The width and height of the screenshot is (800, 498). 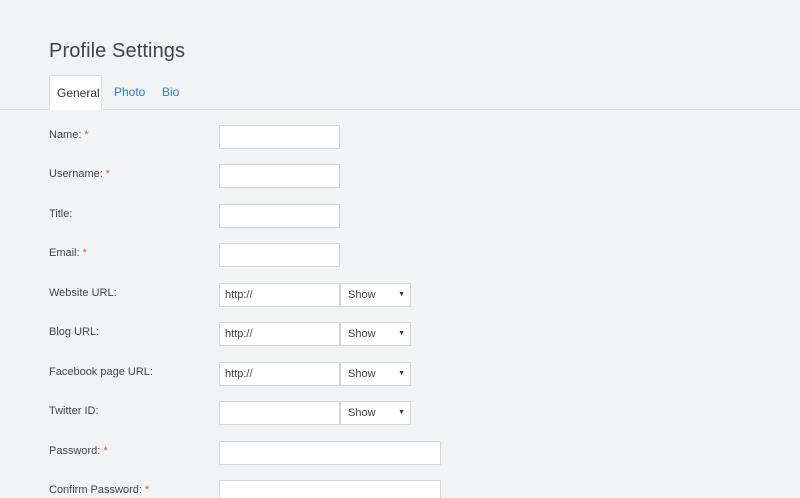 I want to click on email-label: Email: *, so click(x=68, y=253).